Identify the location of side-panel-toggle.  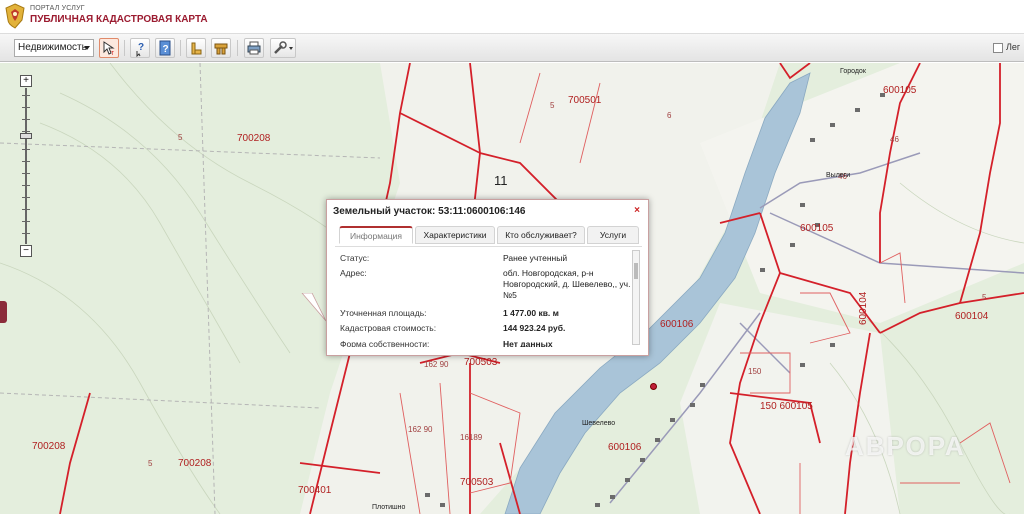
(3, 312).